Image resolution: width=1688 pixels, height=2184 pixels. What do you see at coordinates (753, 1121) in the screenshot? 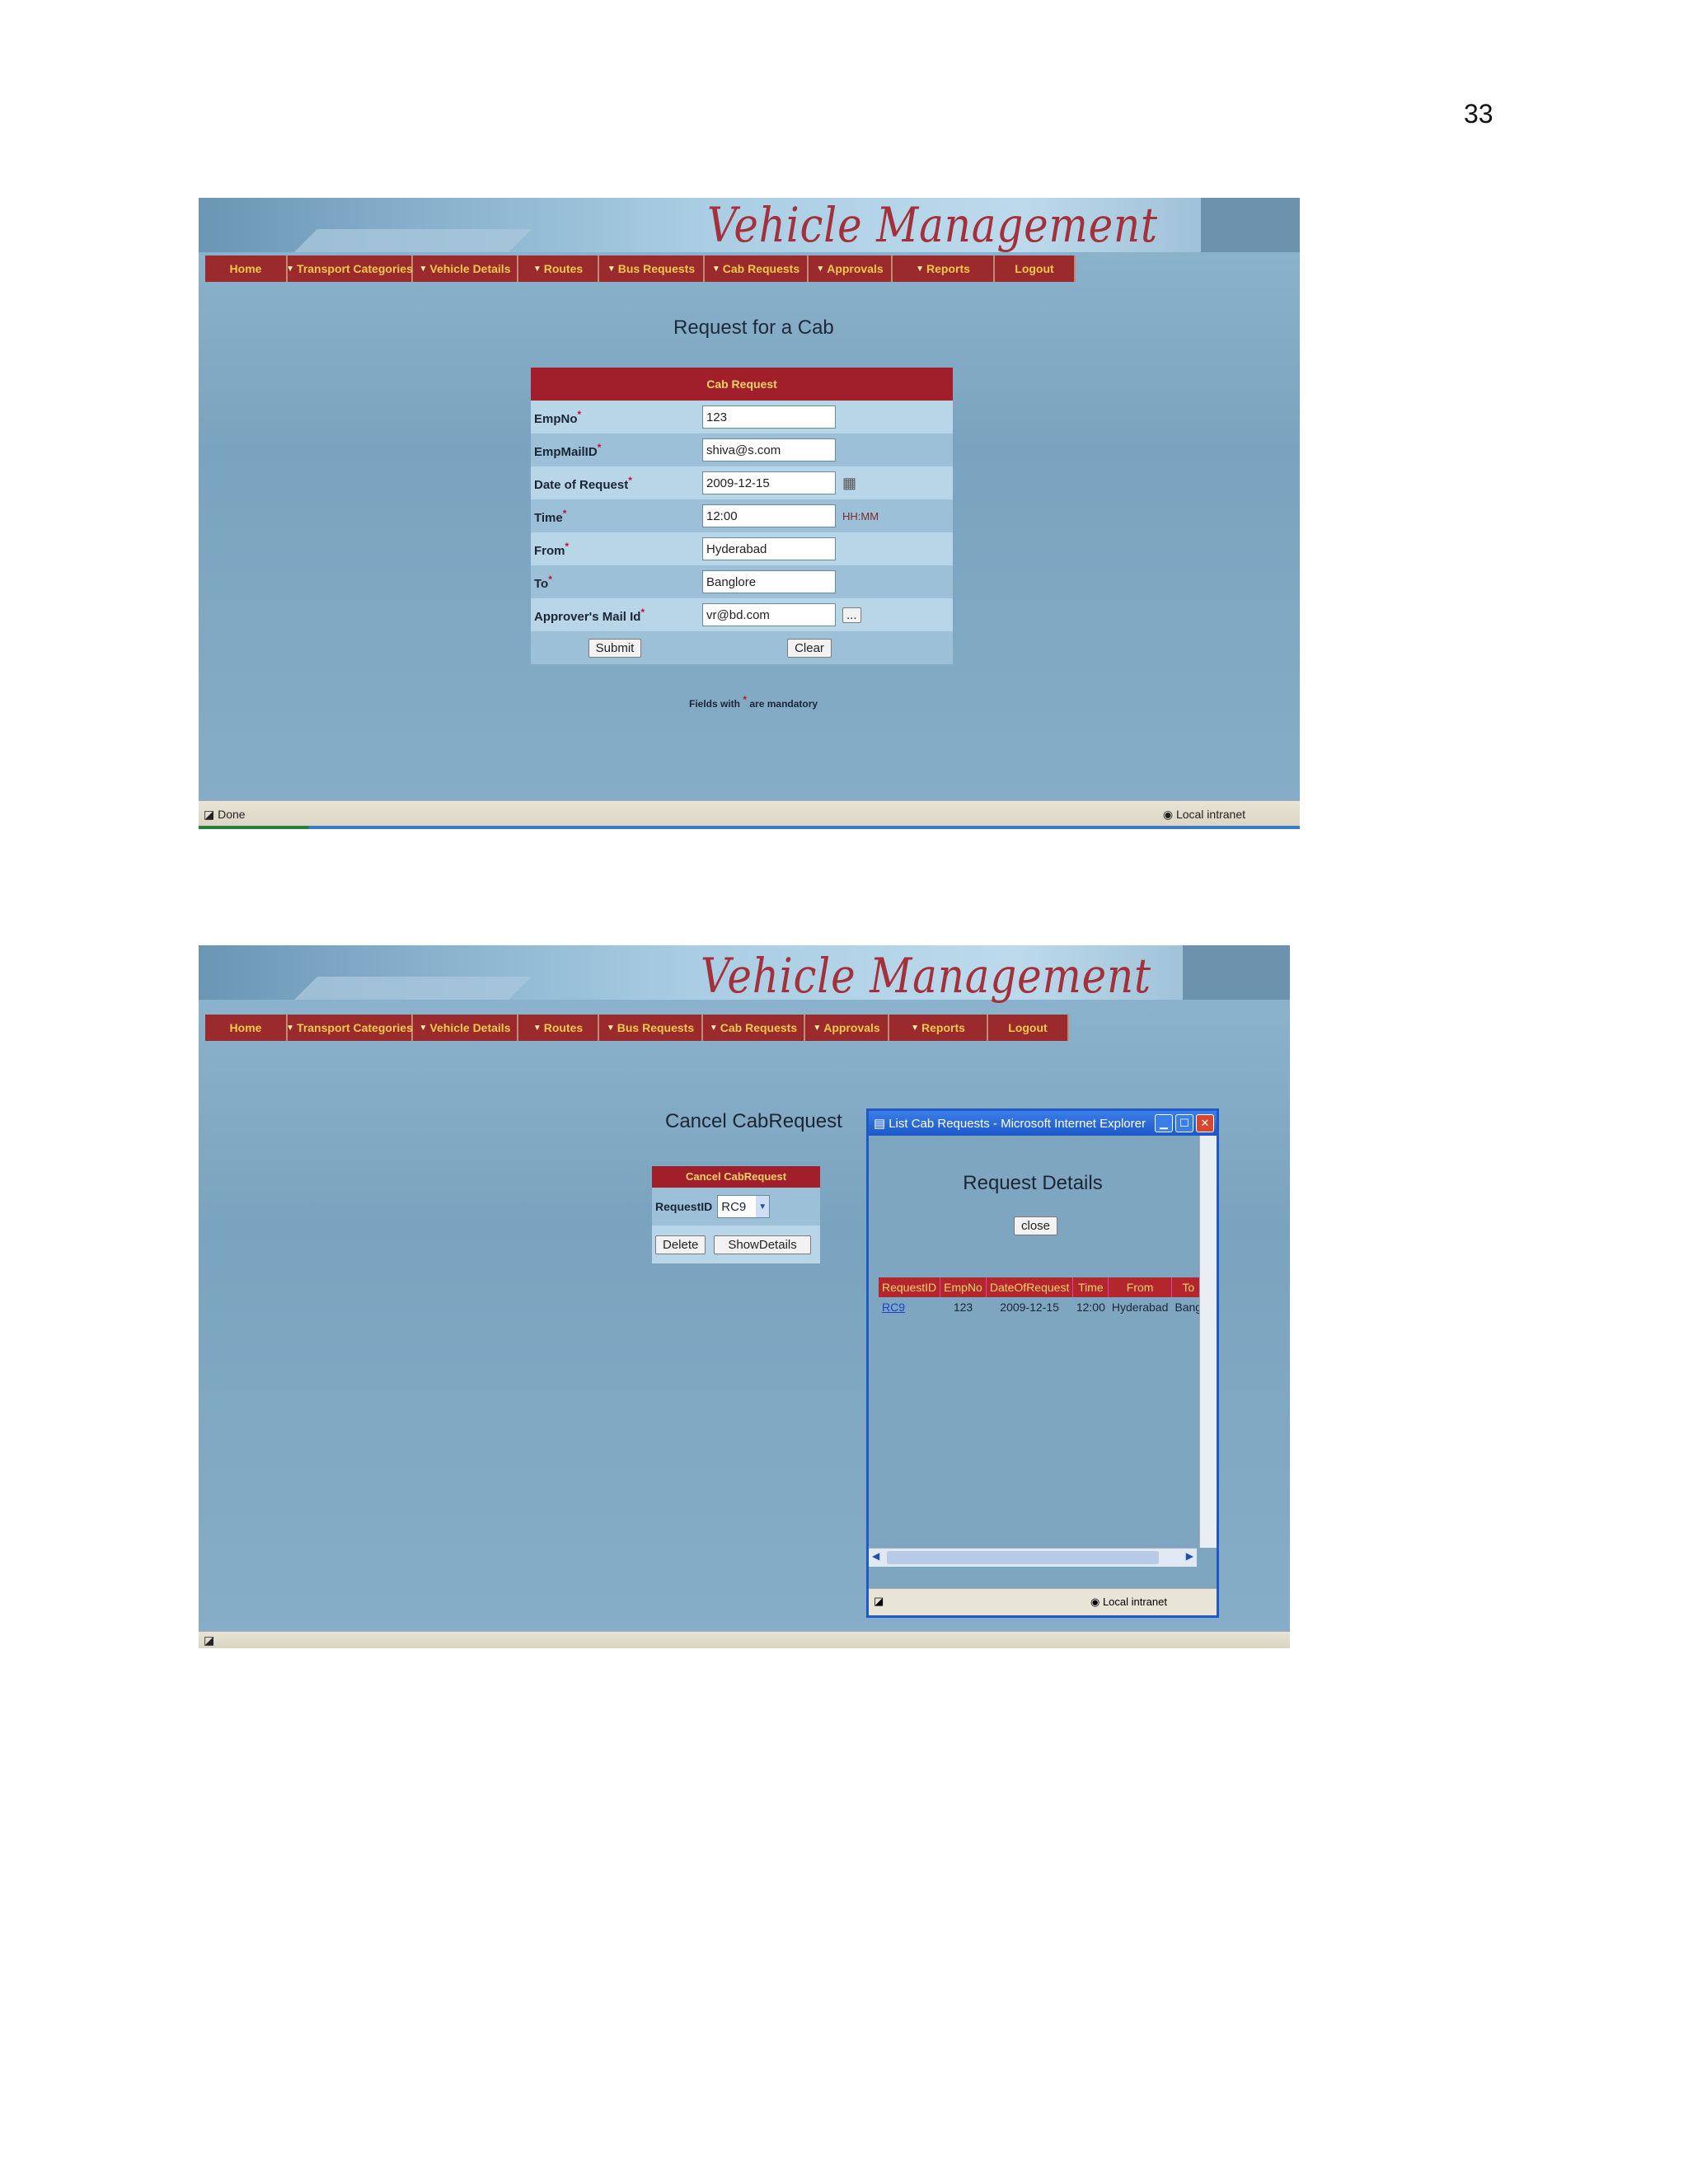
I see `page-title: Cancel CabRequest` at bounding box center [753, 1121].